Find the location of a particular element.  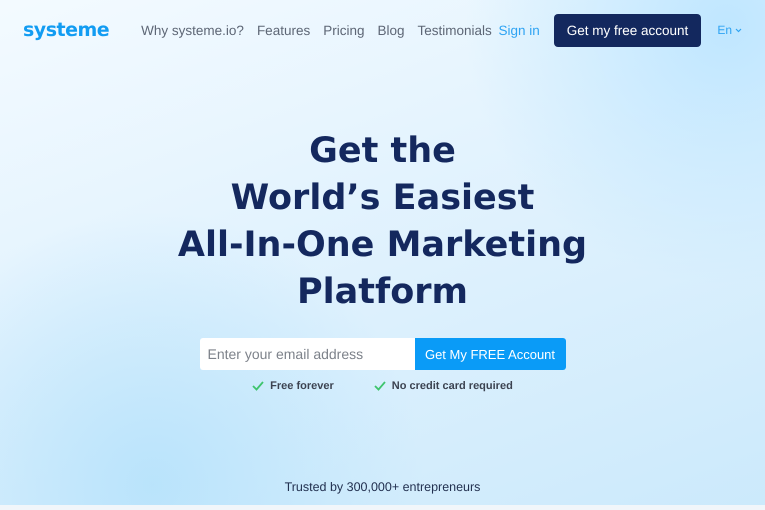

nav-link: Blog is located at coordinates (391, 30).